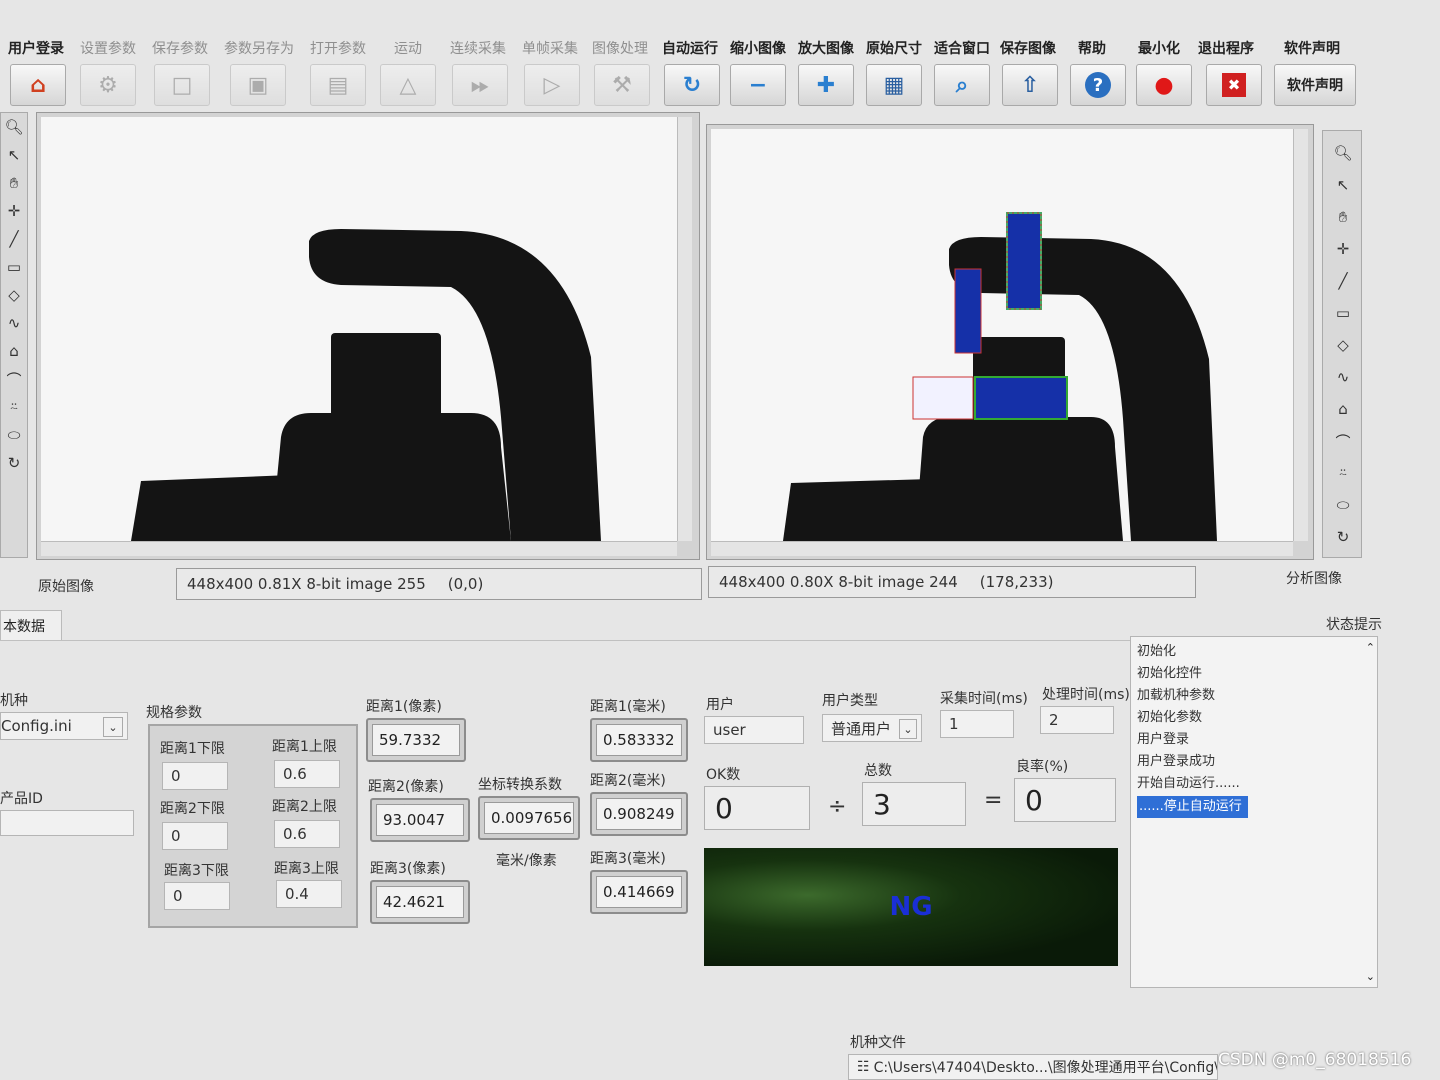 The image size is (1440, 1080). I want to click on menu-item-2: 保存参数, so click(180, 48).